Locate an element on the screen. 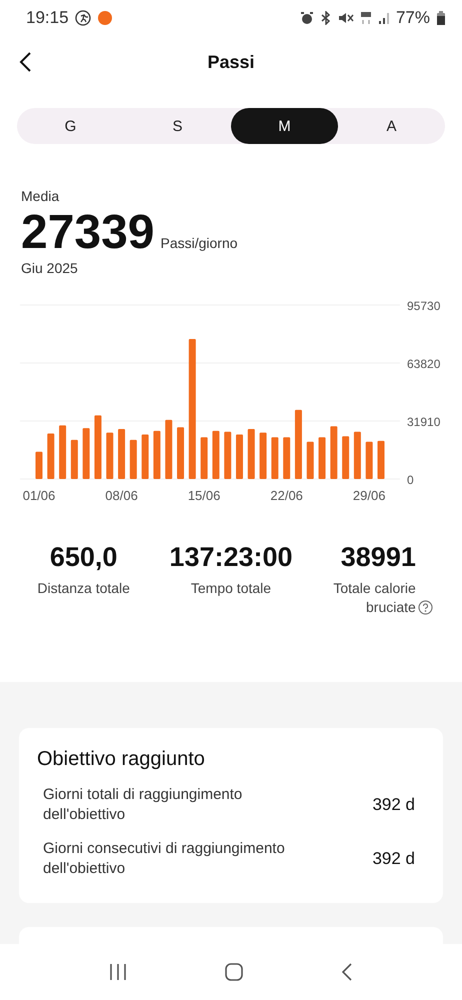 This screenshot has height=1000, width=462. y-axis-label: 31910 is located at coordinates (423, 422).